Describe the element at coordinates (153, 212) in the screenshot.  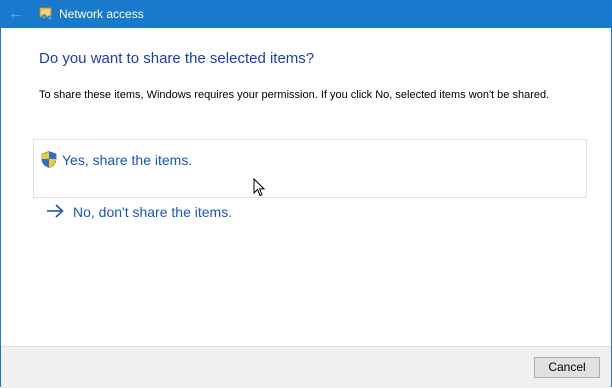
I see `share-no-label: No, don't share the items.` at that location.